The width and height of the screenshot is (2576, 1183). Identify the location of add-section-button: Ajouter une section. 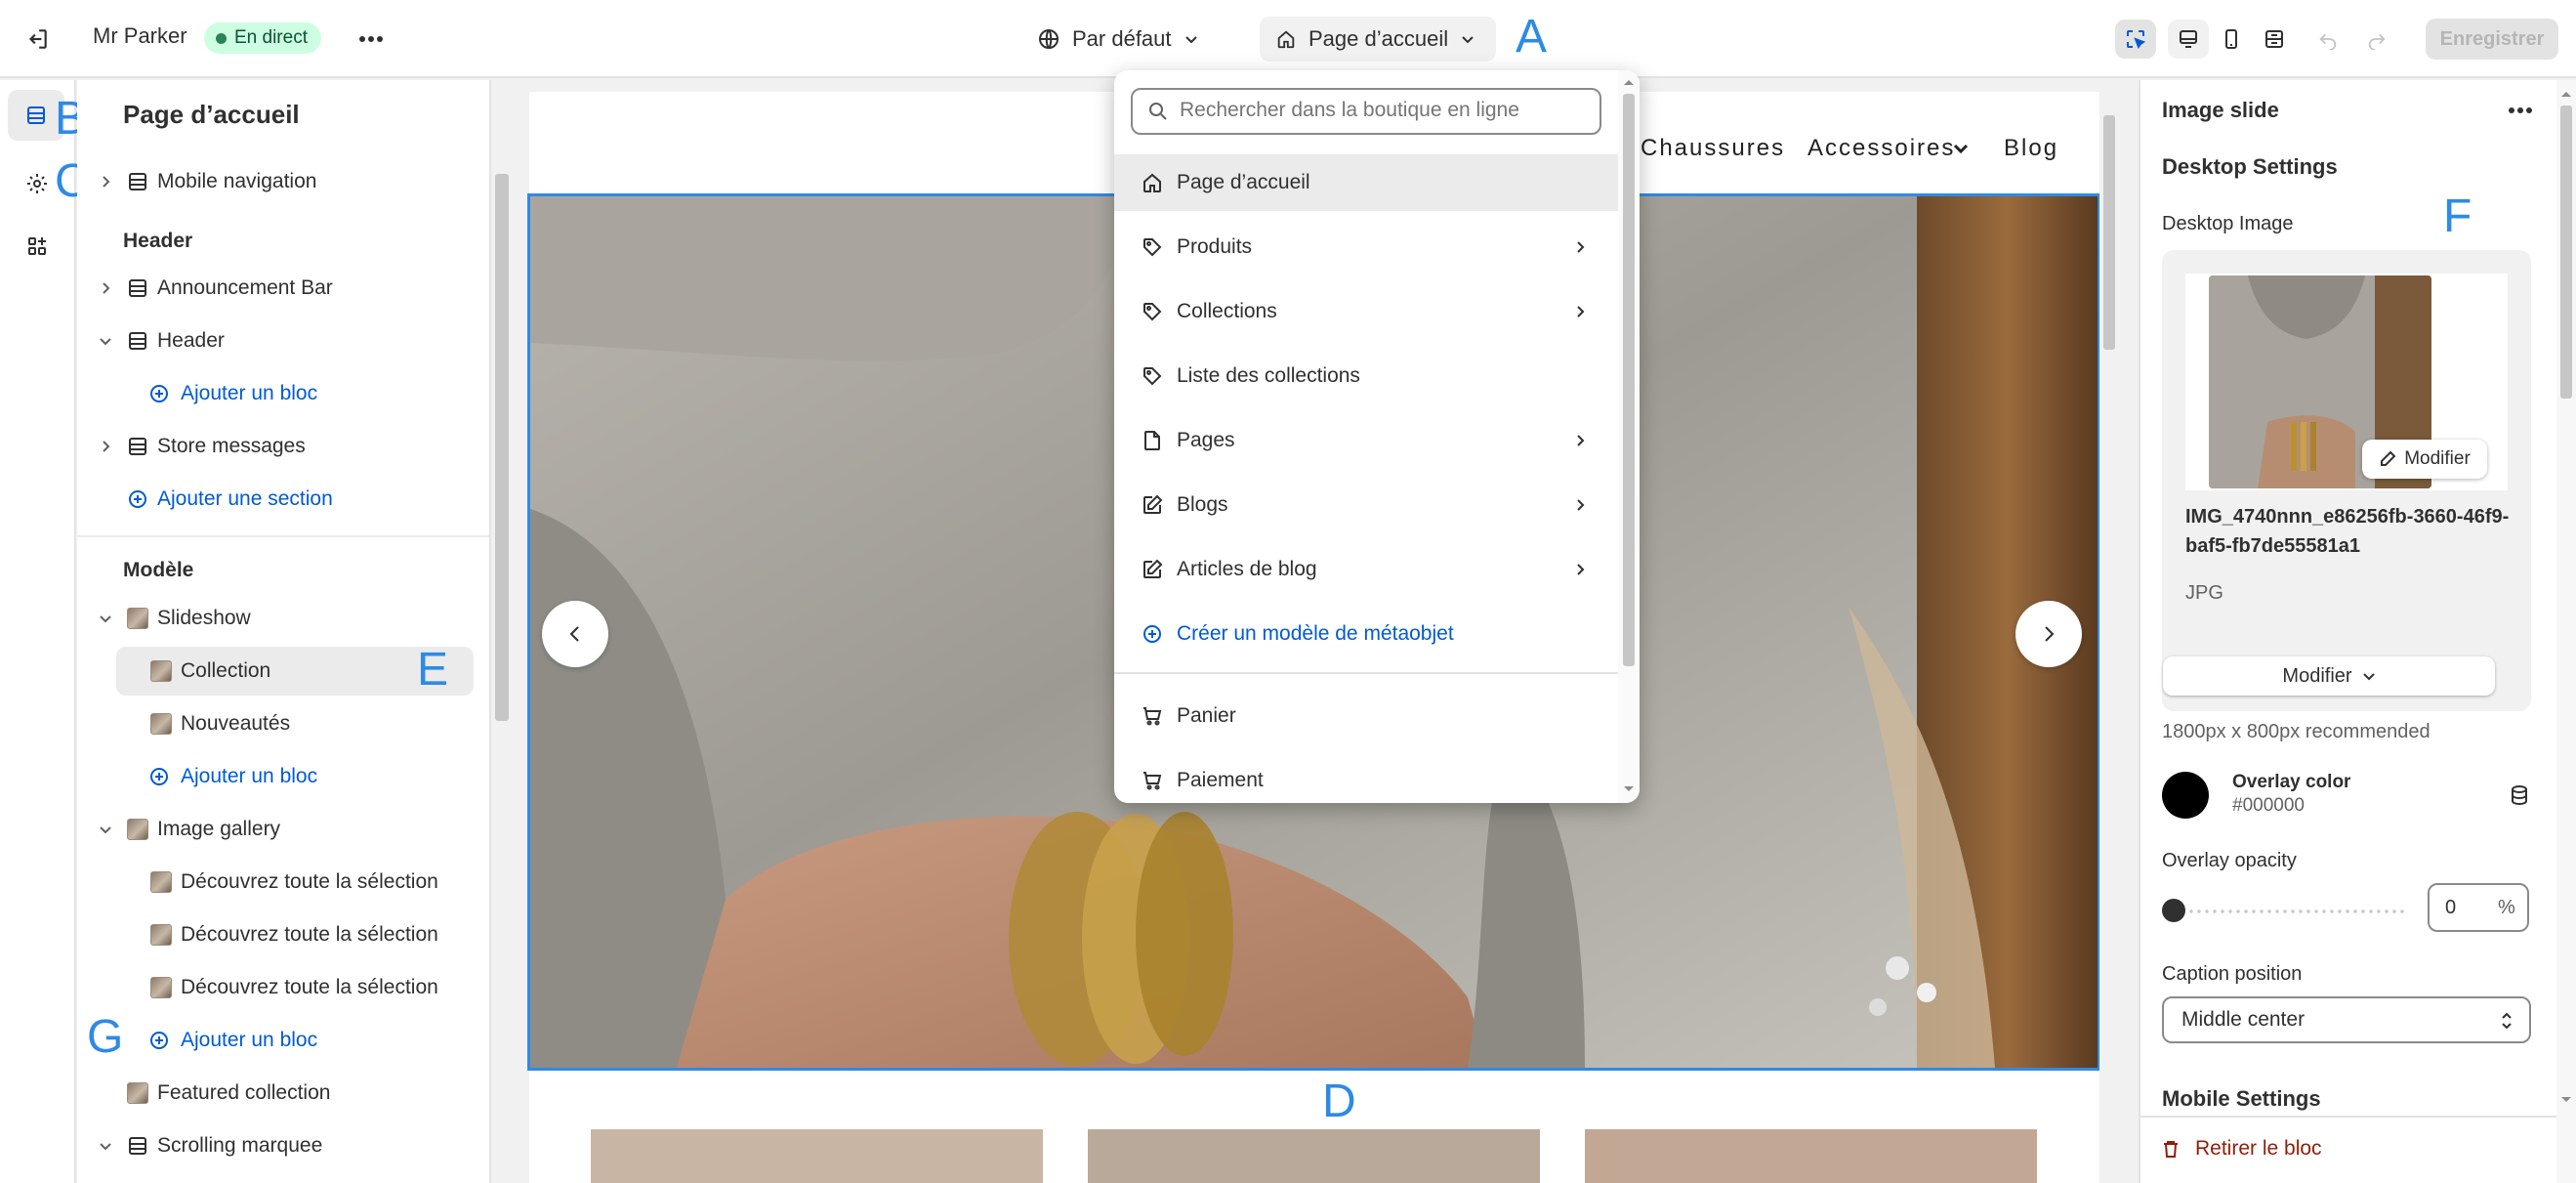
(282, 499).